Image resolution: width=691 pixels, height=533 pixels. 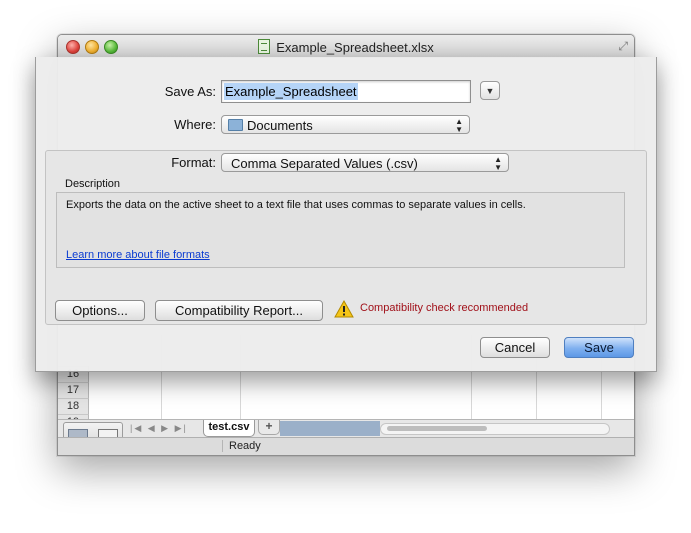 I want to click on add-sheet-button: +, so click(x=269, y=427).